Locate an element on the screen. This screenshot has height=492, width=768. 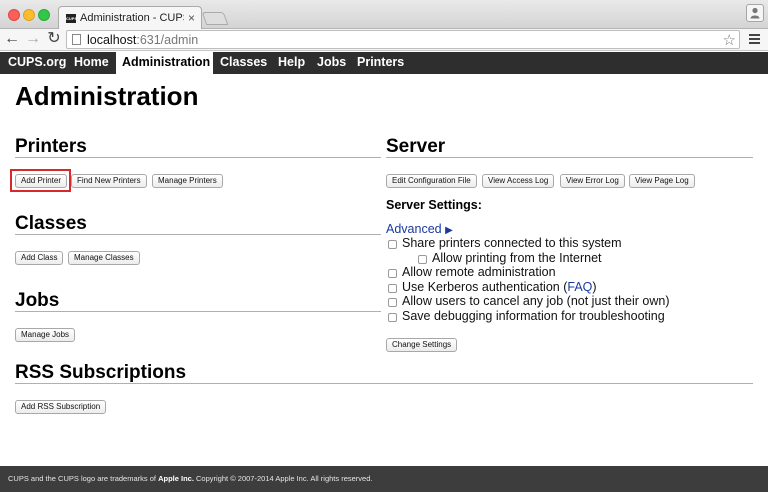
close-window-button is located at coordinates (14, 15).